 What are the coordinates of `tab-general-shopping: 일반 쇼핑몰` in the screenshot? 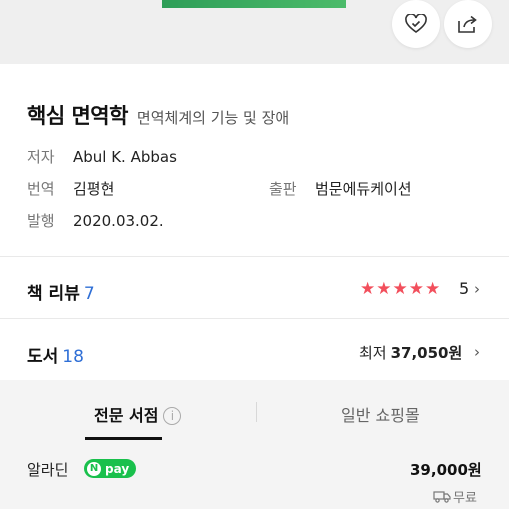 It's located at (380, 414).